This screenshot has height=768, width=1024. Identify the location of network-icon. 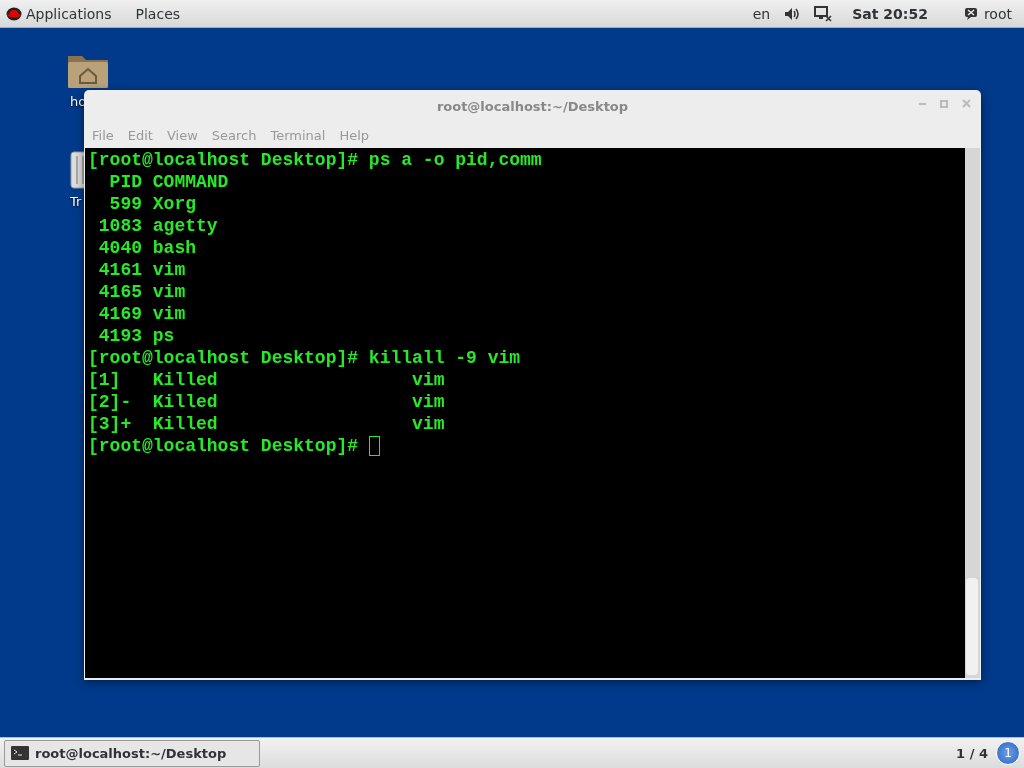
(823, 13).